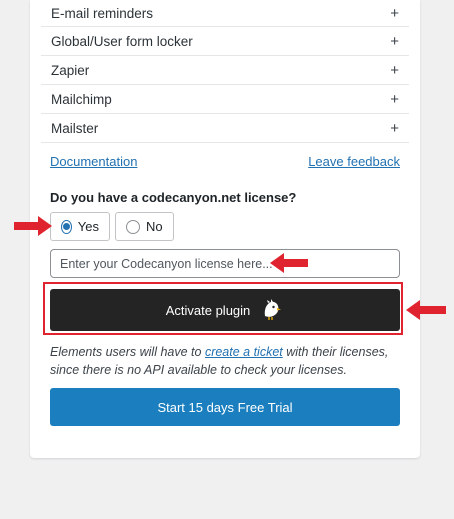  What do you see at coordinates (244, 352) in the screenshot?
I see `create-ticket-link: create a ticket` at bounding box center [244, 352].